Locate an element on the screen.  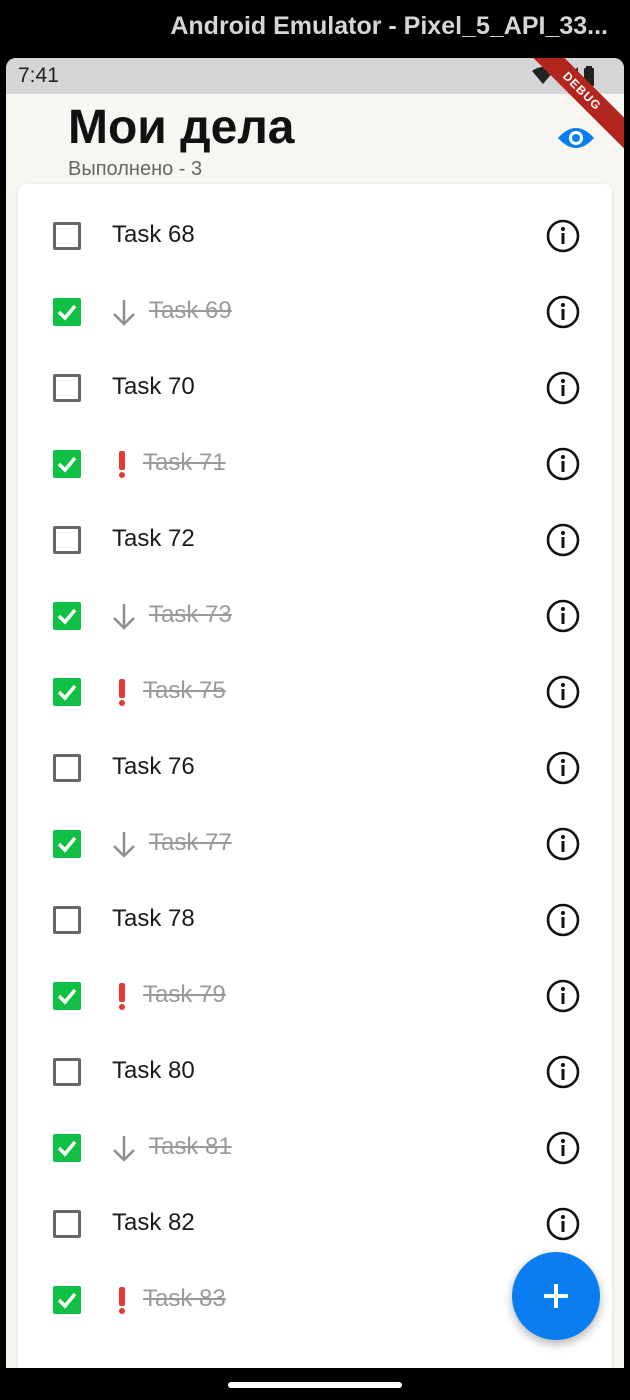
task-row: Task 70 is located at coordinates (315, 388).